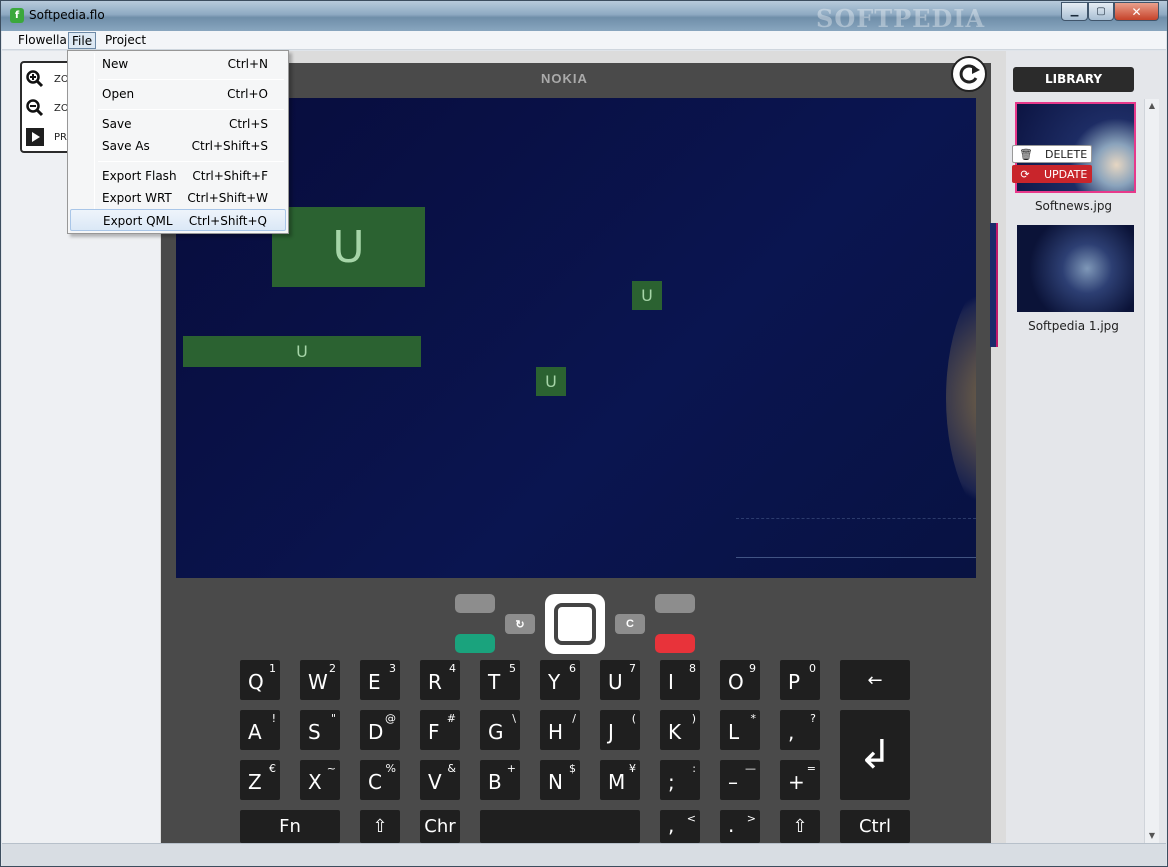  What do you see at coordinates (380, 730) in the screenshot?
I see `key-d: D @` at bounding box center [380, 730].